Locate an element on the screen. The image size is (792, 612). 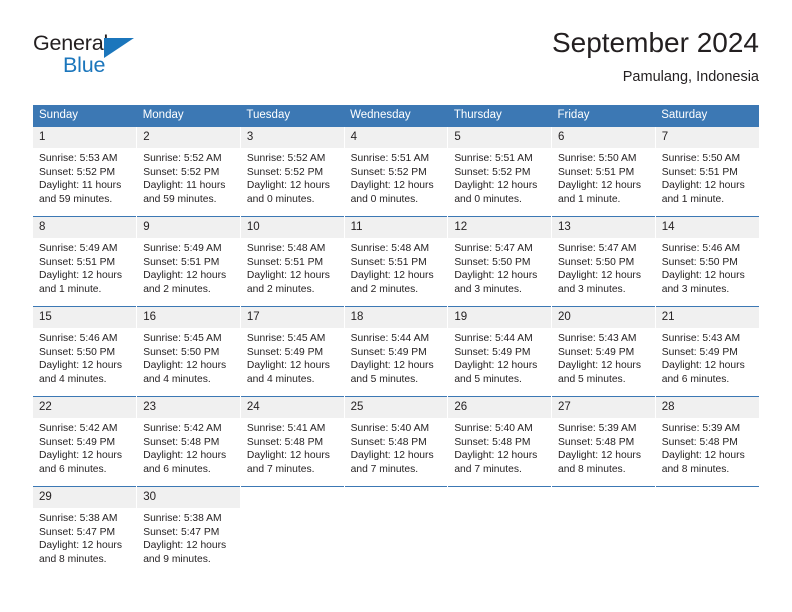
daylight-text-line2: and 5 minutes. is located at coordinates (384, 379).